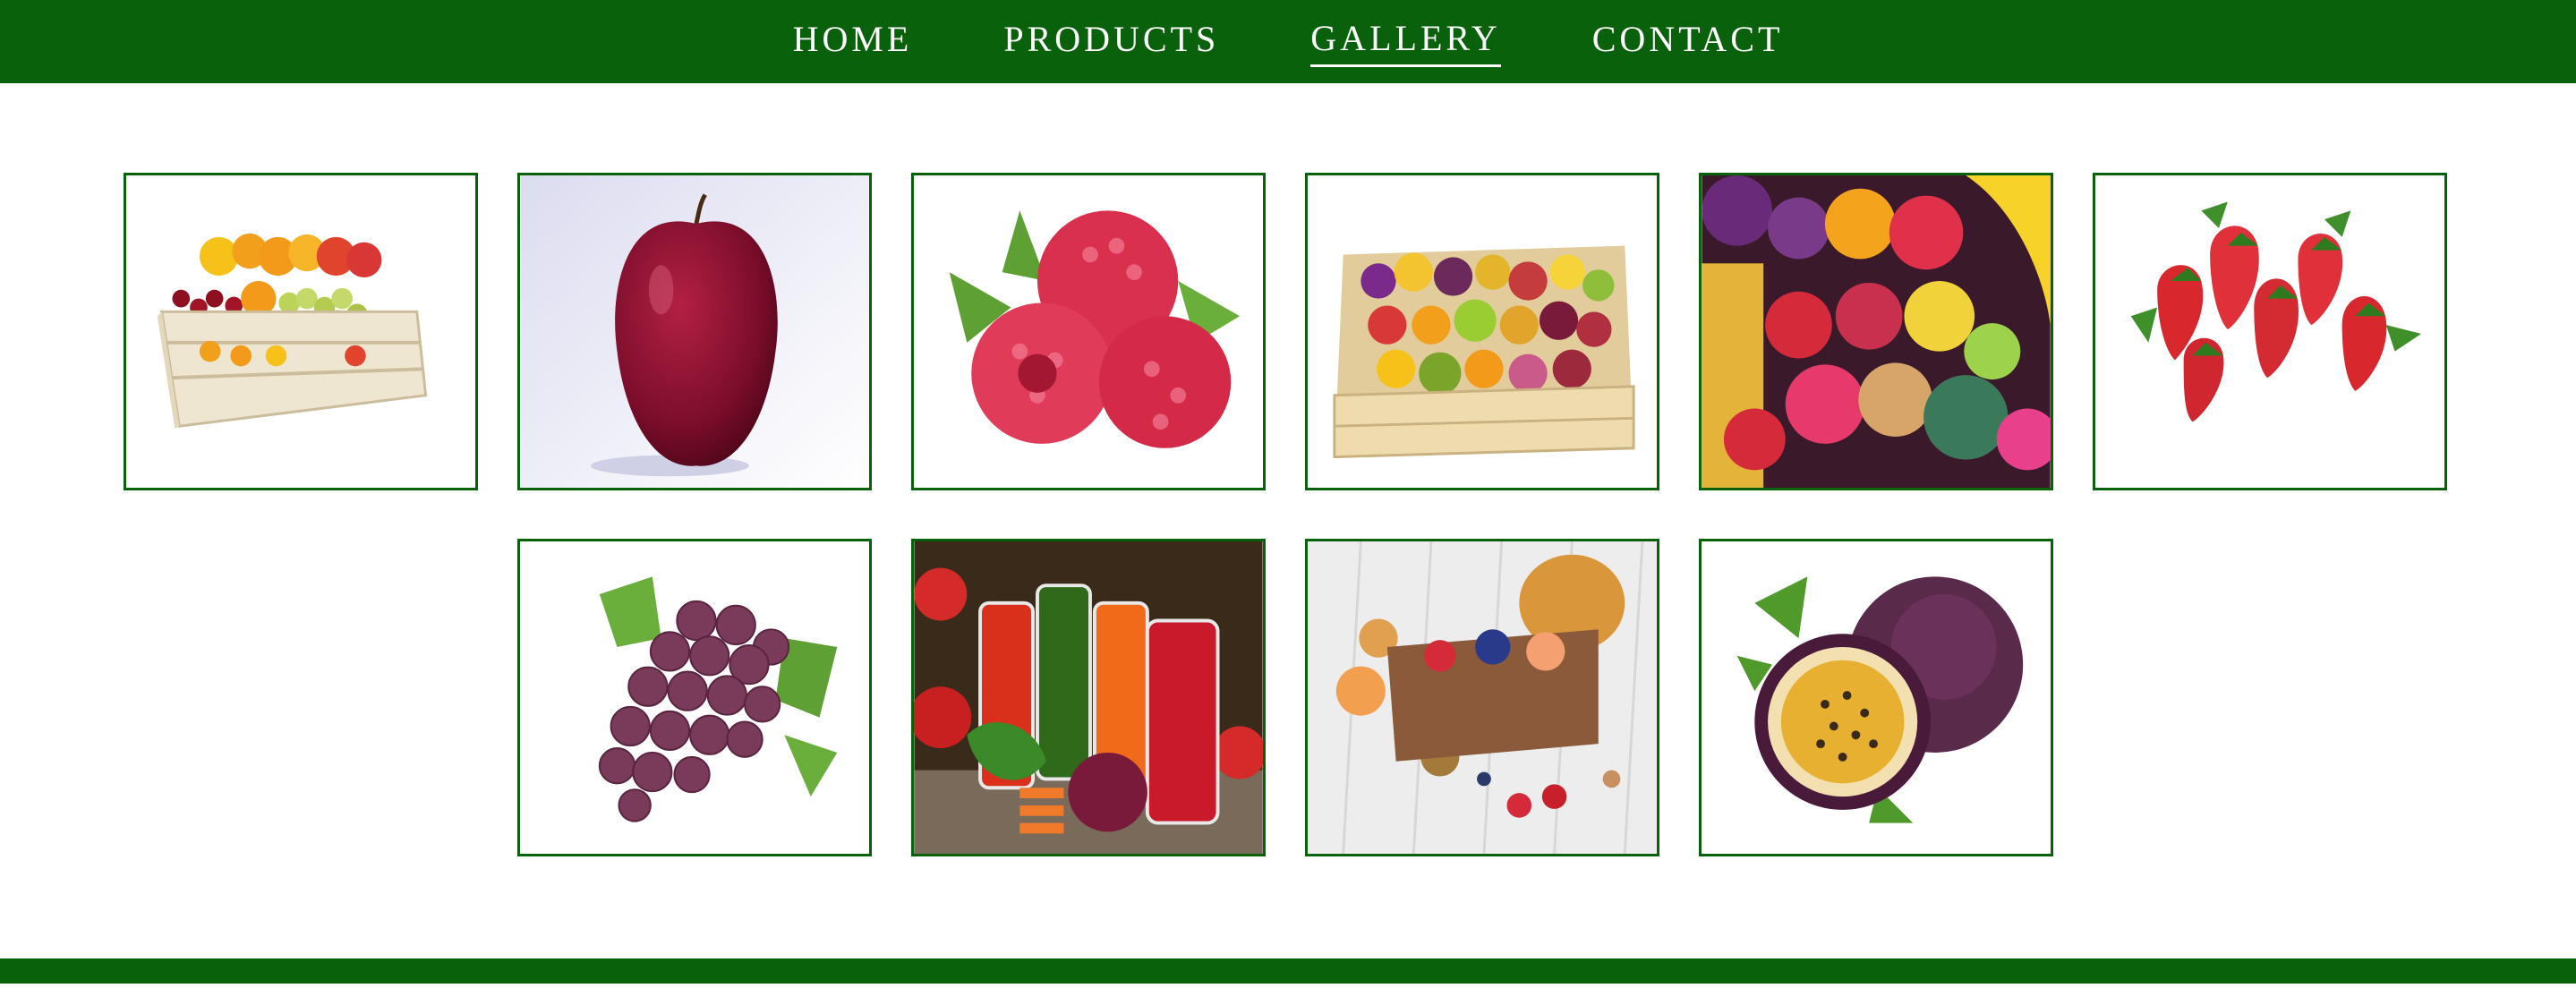  I want to click on red-apple-illustration, so click(694, 331).